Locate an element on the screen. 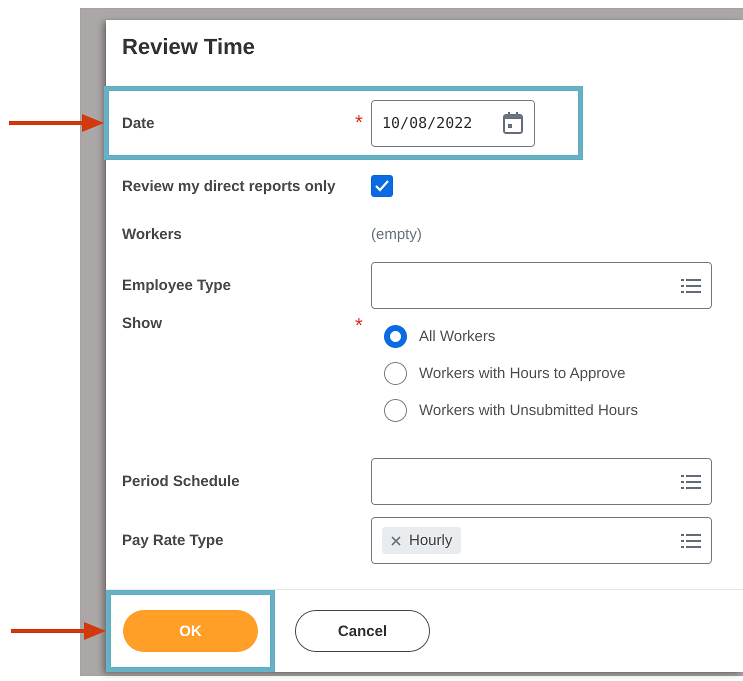 This screenshot has height=681, width=743. option-label: All Workers is located at coordinates (457, 336).